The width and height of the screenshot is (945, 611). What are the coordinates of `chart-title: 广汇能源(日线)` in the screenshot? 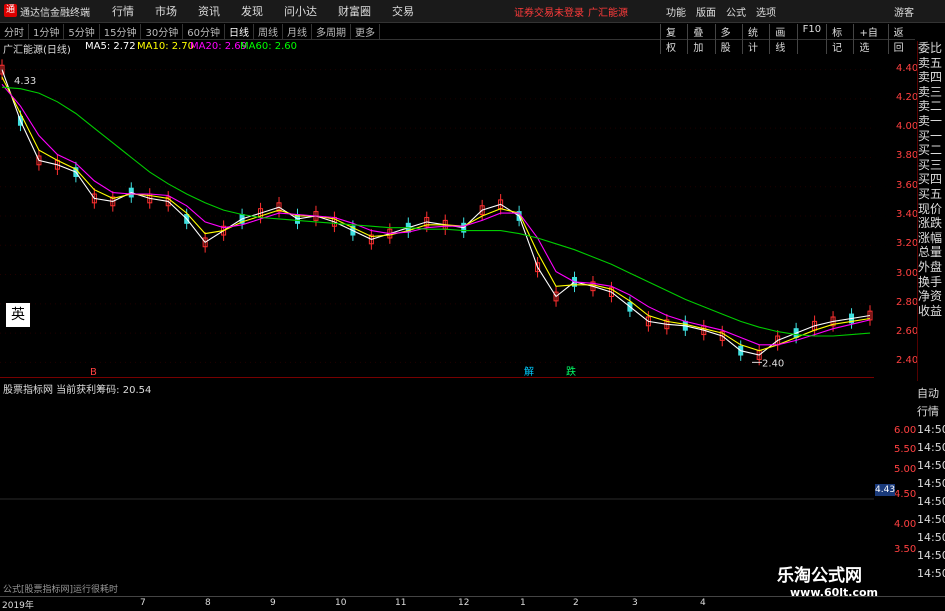 It's located at (37, 50).